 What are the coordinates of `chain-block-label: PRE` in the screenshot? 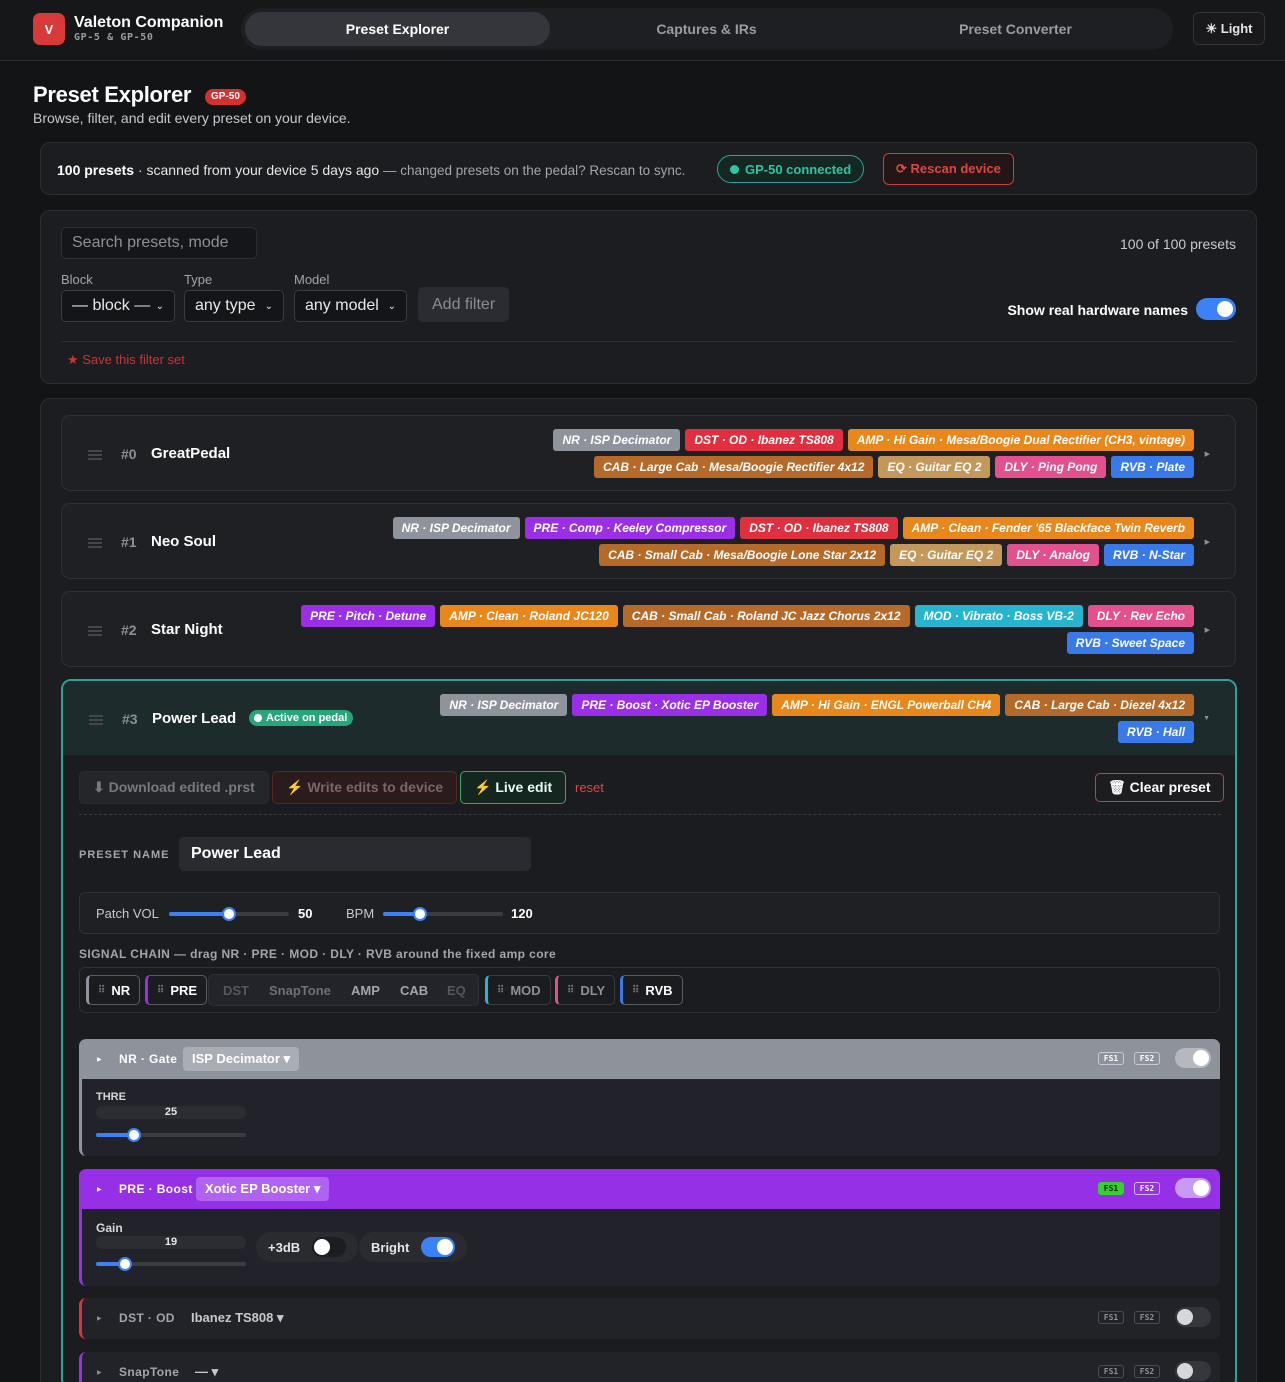 It's located at (184, 990).